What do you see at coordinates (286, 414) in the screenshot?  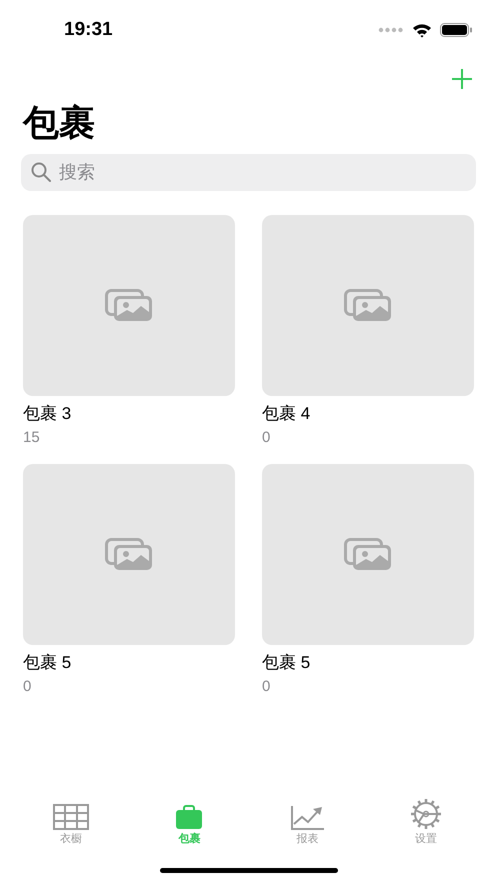 I see `package-name: 包裹 4` at bounding box center [286, 414].